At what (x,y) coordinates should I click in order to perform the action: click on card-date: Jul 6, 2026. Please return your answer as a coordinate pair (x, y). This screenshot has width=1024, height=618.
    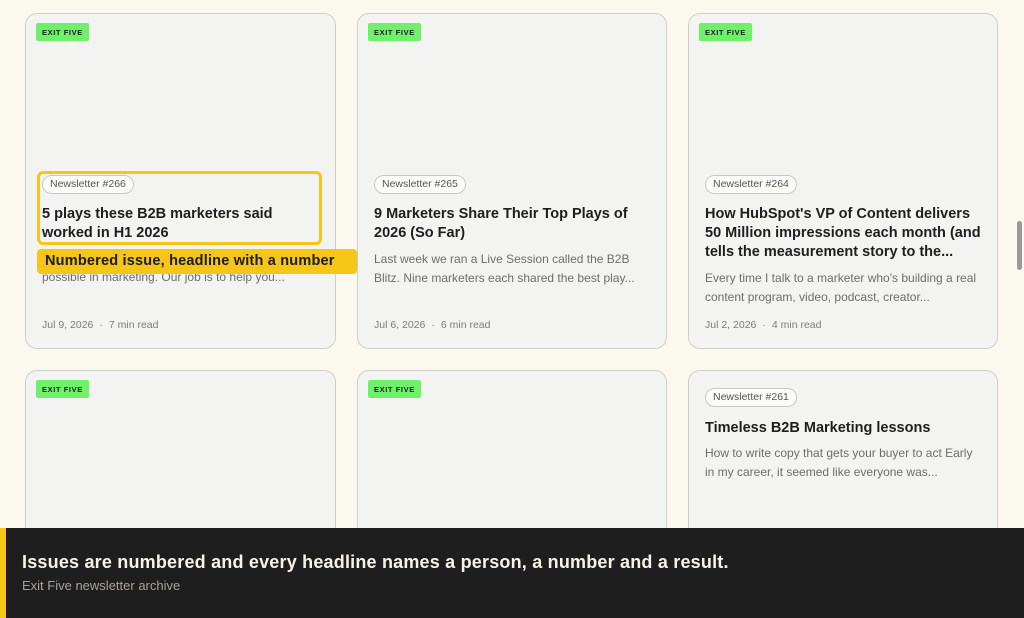
    Looking at the image, I should click on (400, 325).